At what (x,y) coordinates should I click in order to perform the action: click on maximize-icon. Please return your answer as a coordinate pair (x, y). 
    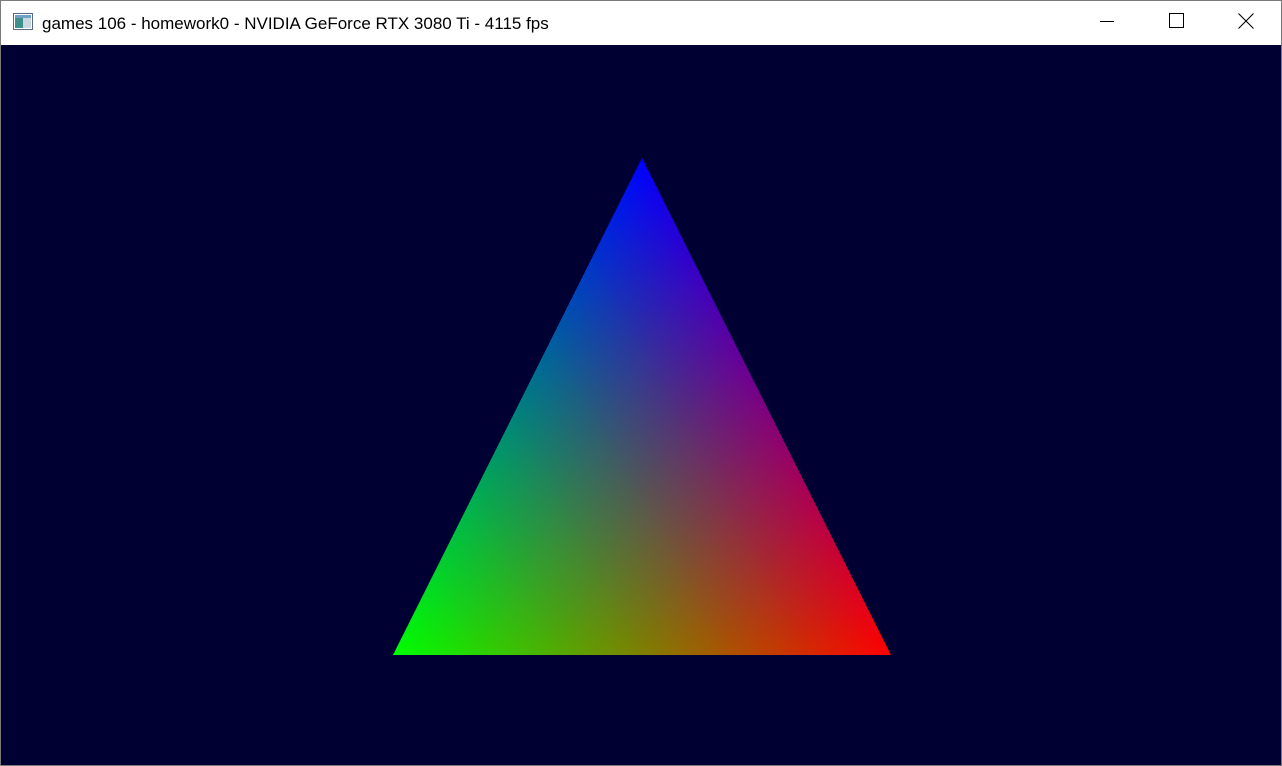
    Looking at the image, I should click on (1176, 23).